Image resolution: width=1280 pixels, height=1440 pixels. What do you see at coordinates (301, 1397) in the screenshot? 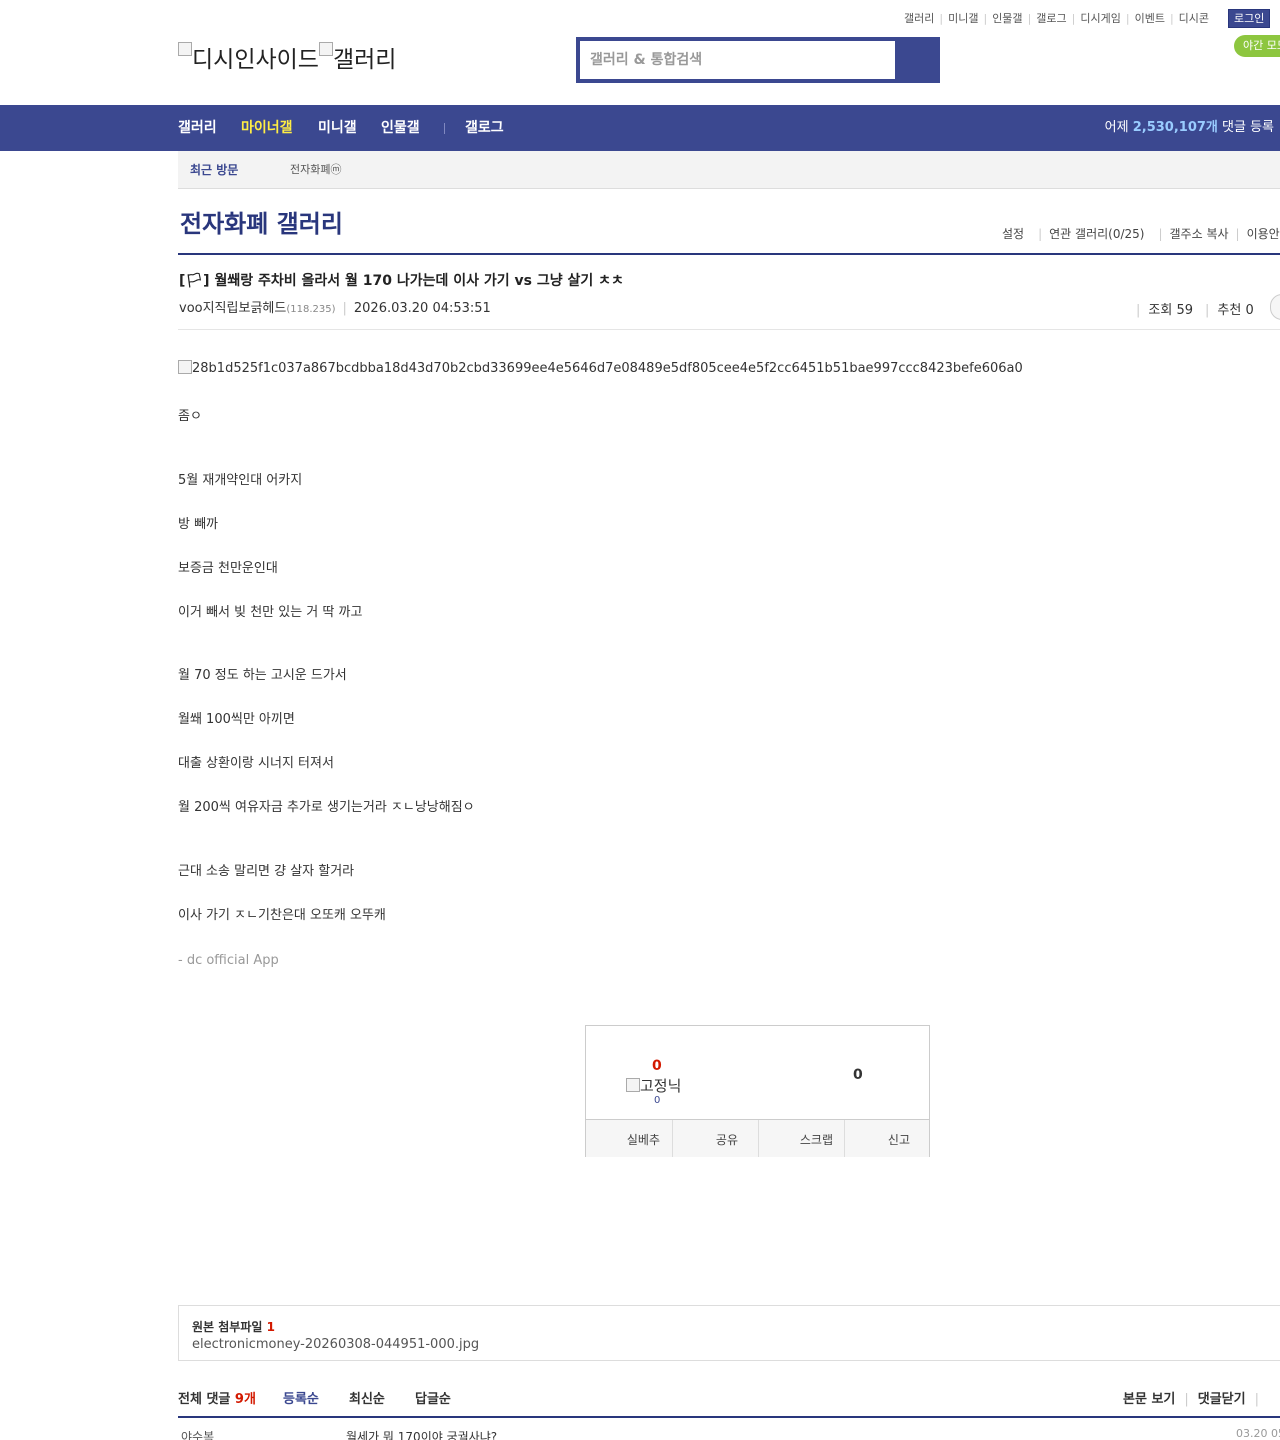
I see `sort-registered: 등록순` at bounding box center [301, 1397].